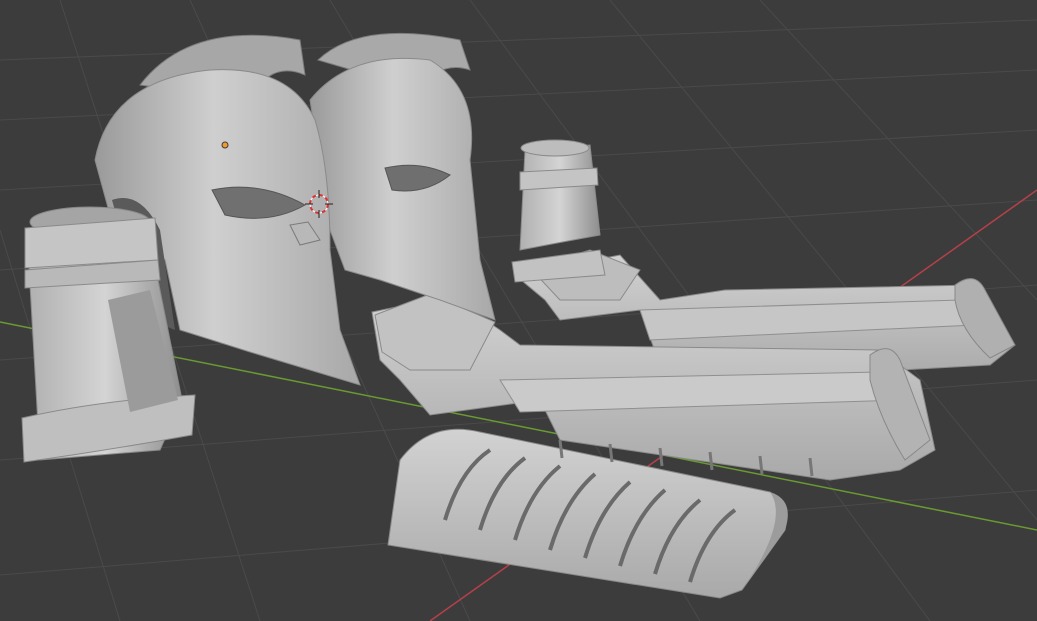  I want to click on helmet-back, so click(402, 176).